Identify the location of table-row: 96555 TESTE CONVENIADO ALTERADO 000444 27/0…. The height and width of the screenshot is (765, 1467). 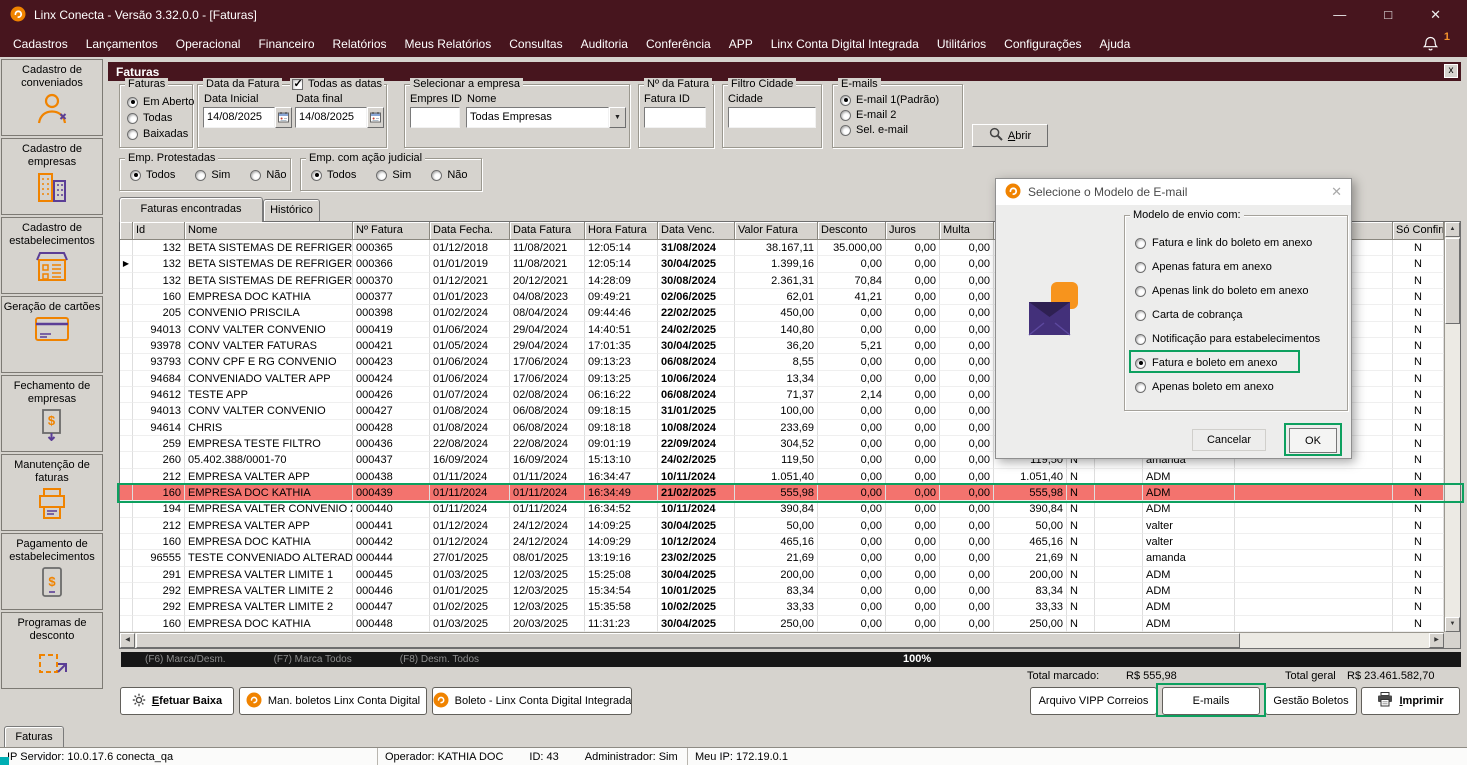
(790, 558).